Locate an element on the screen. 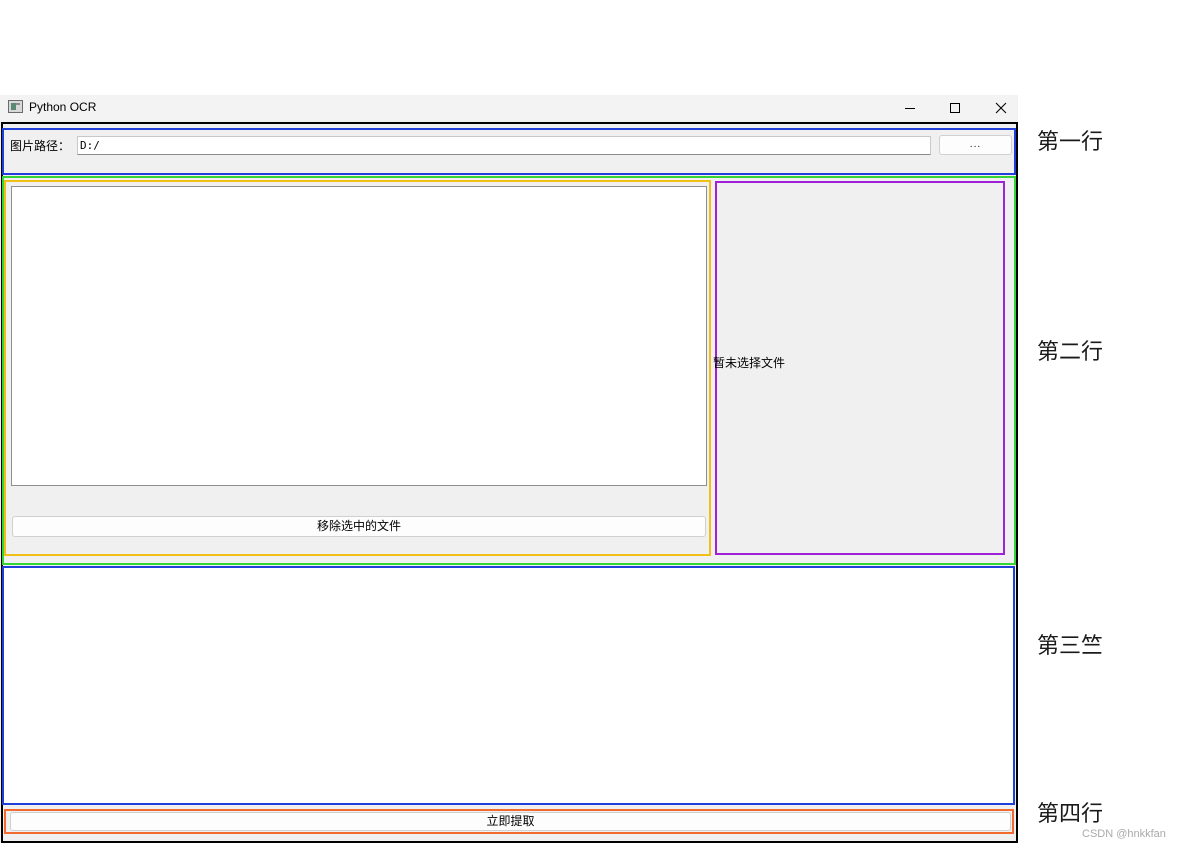  maximize-button is located at coordinates (955, 107).